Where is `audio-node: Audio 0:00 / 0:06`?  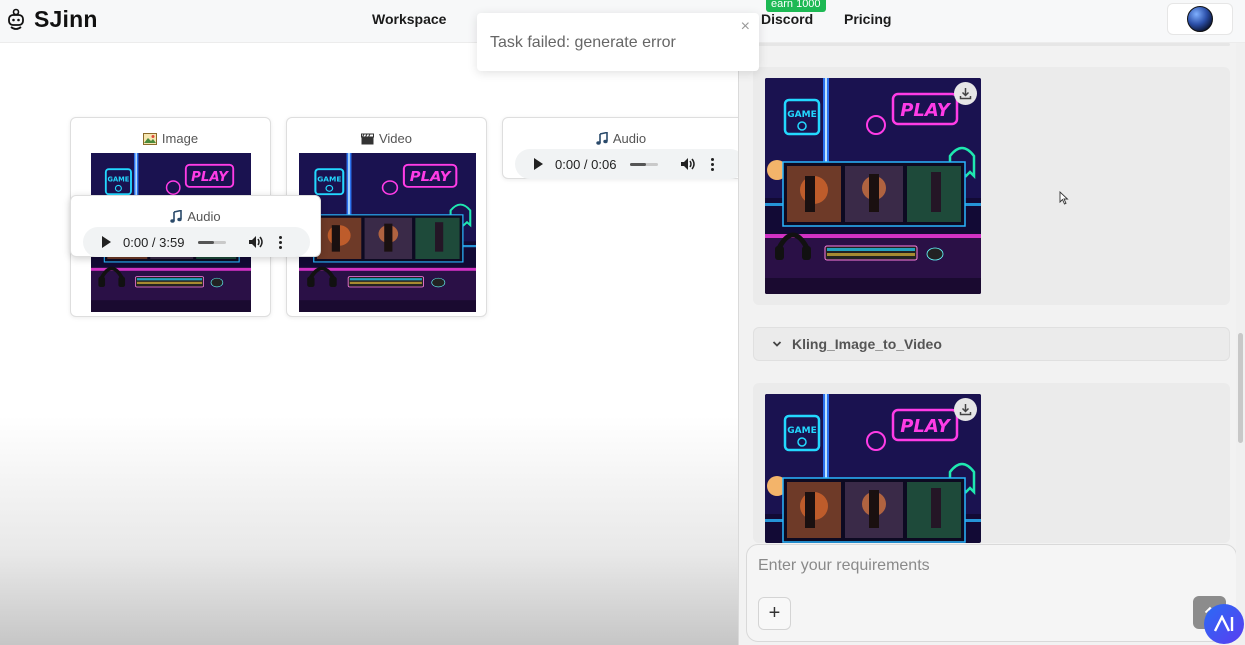
audio-node: Audio 0:00 / 0:06 is located at coordinates (620, 148).